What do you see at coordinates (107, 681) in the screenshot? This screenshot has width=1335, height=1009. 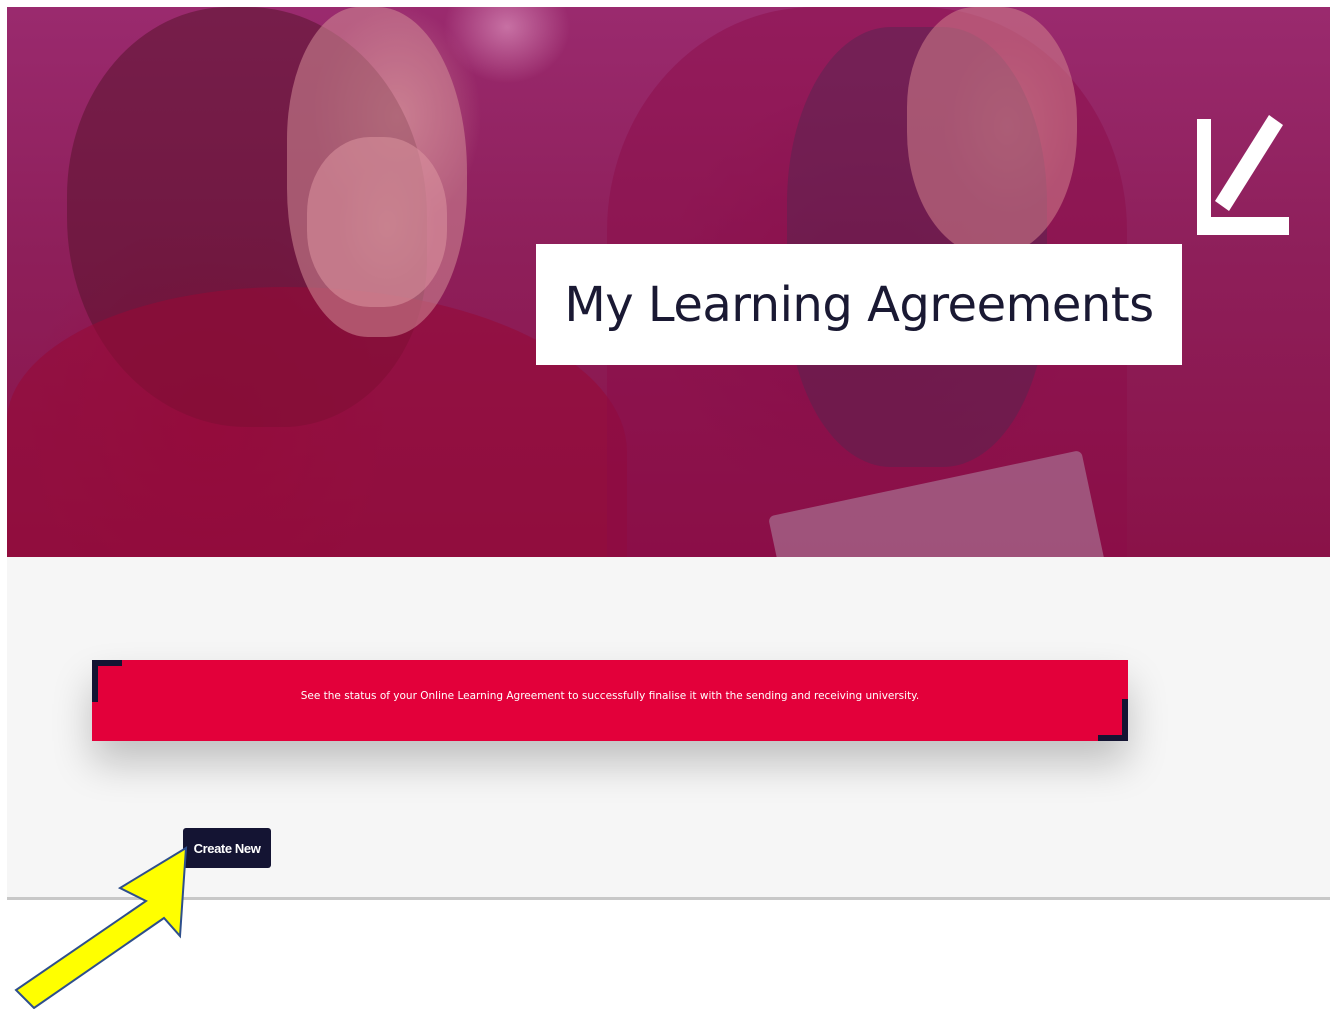 I see `notice-corner-top-left` at bounding box center [107, 681].